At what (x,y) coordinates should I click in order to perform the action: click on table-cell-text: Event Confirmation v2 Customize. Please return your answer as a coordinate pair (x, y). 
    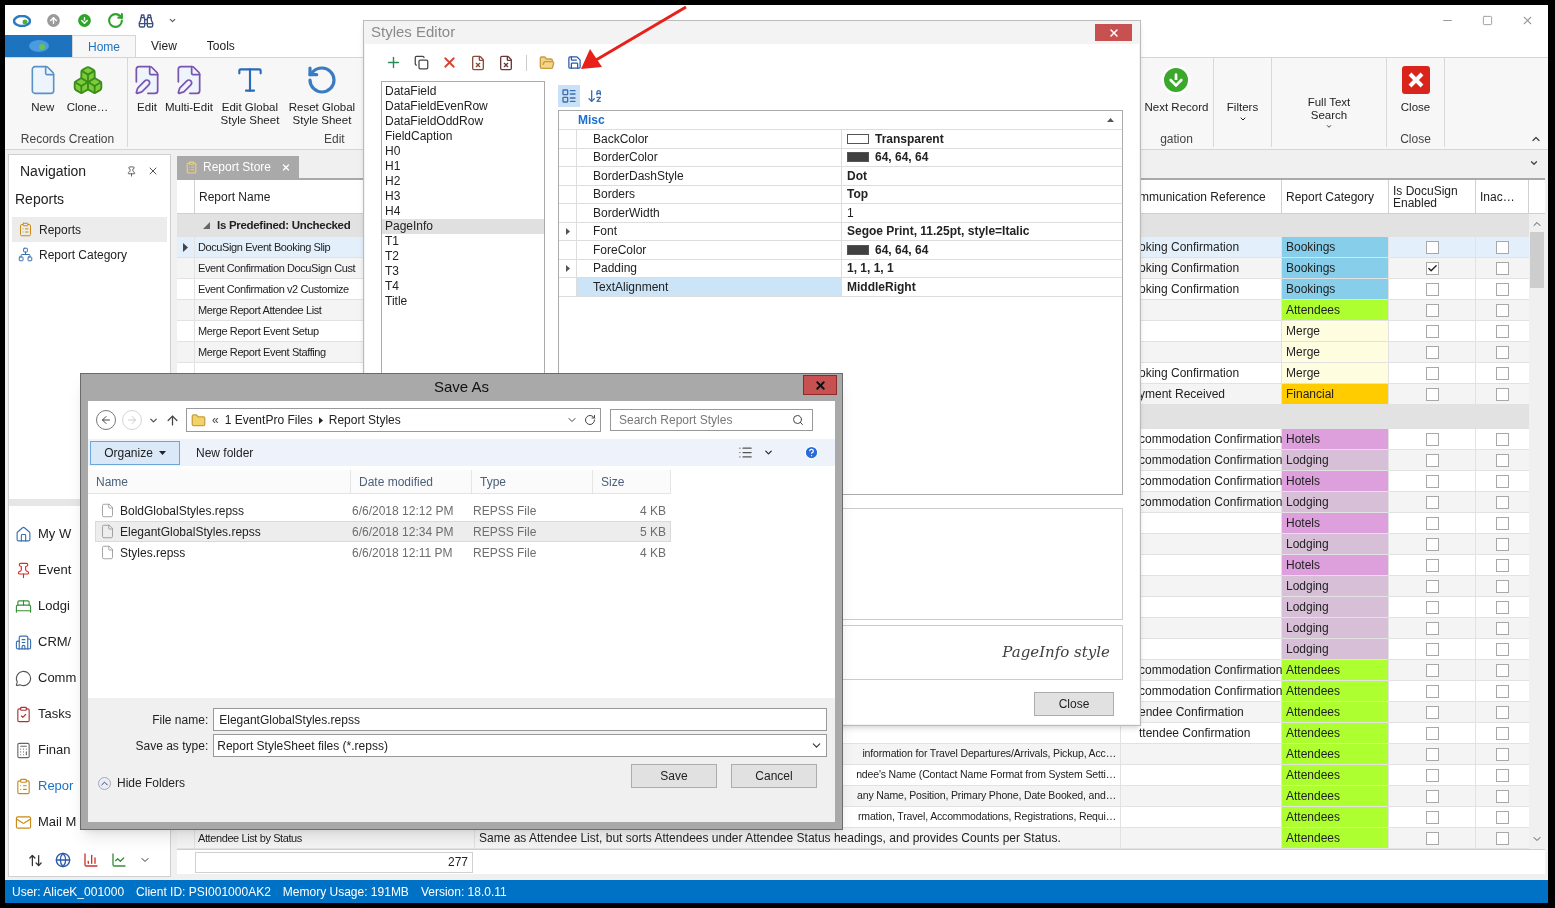
    Looking at the image, I should click on (273, 289).